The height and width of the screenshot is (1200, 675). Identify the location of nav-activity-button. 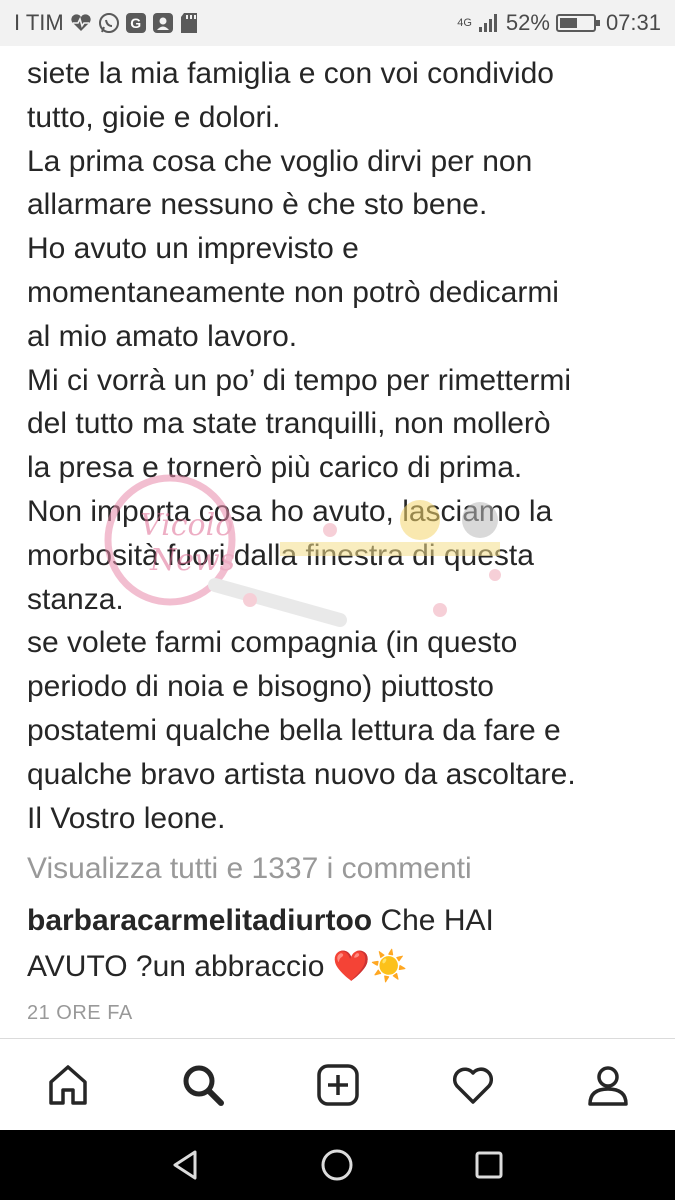
(473, 1085).